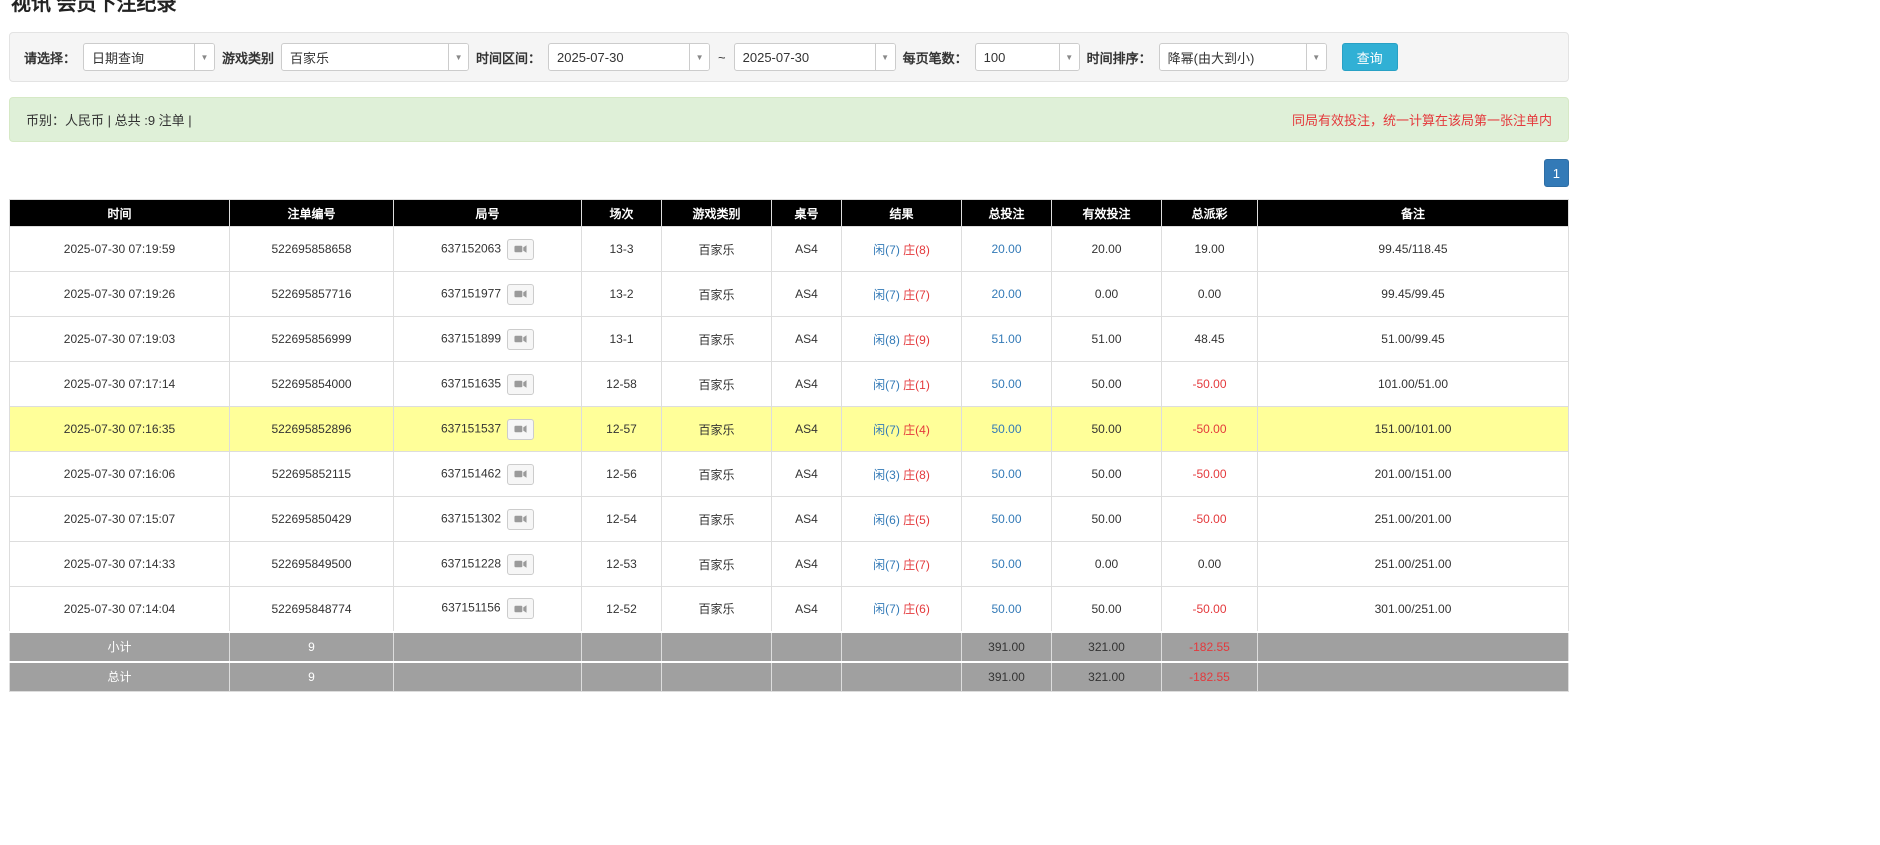  I want to click on time-sort-select: 降幂(由大到小) ▼, so click(1242, 57).